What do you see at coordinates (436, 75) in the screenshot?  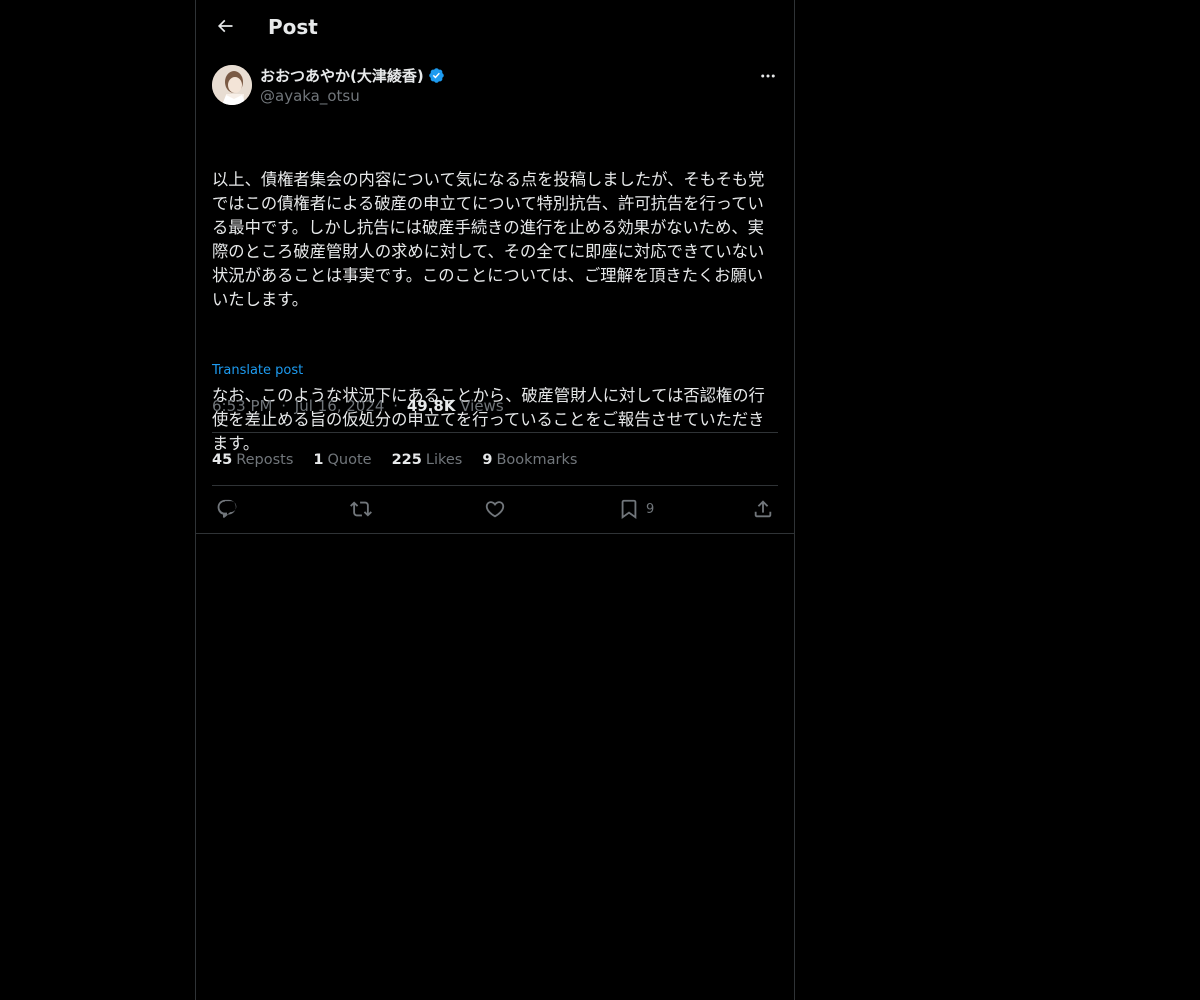 I see `verified-badge-icon` at bounding box center [436, 75].